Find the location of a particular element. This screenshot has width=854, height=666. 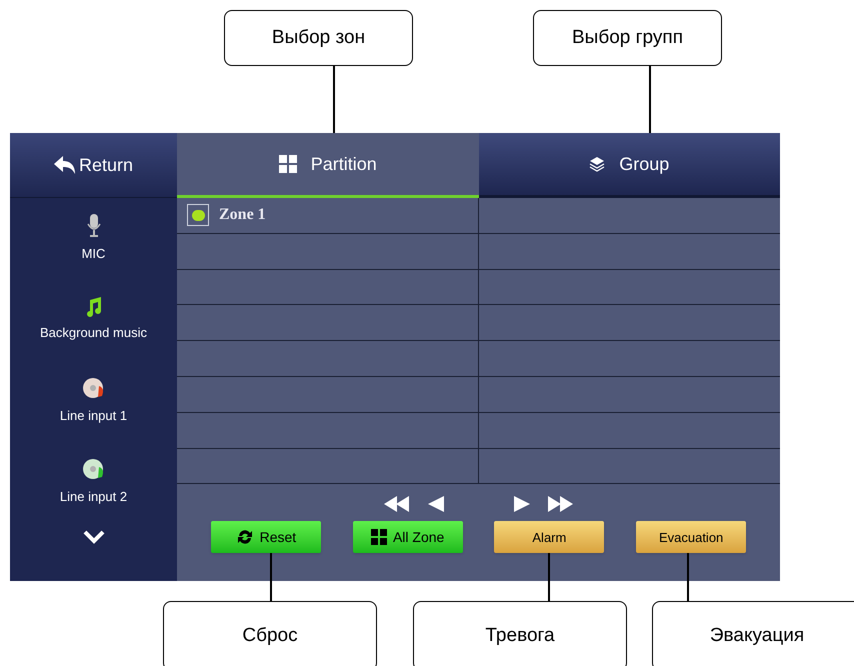

zone-item: Zone 1 is located at coordinates (327, 216).